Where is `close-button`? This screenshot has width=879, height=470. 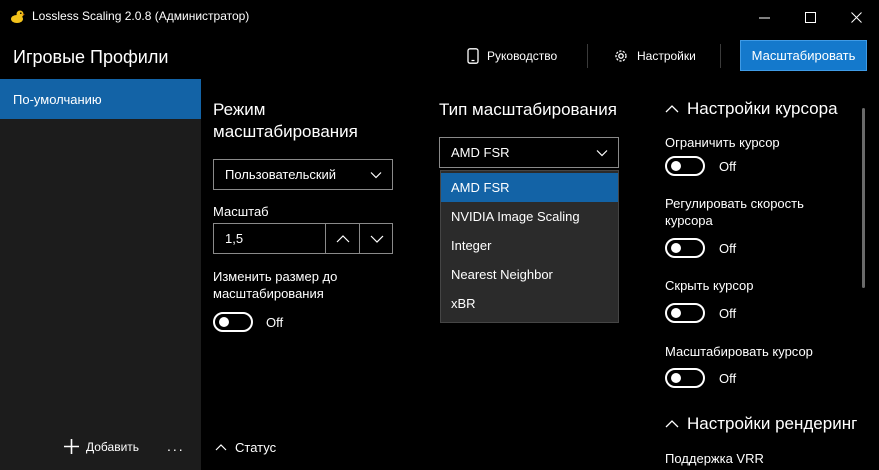 close-button is located at coordinates (856, 17).